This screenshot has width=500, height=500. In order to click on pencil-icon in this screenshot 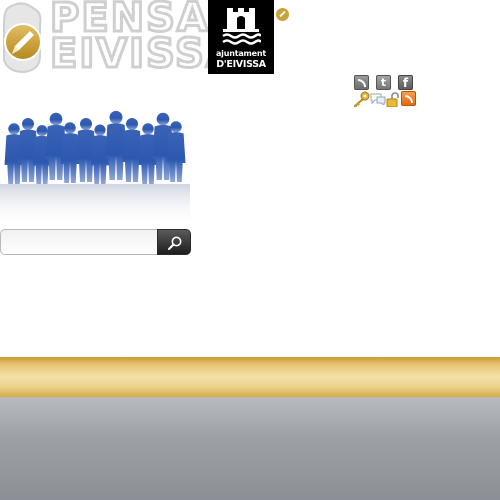, I will do `click(282, 14)`.